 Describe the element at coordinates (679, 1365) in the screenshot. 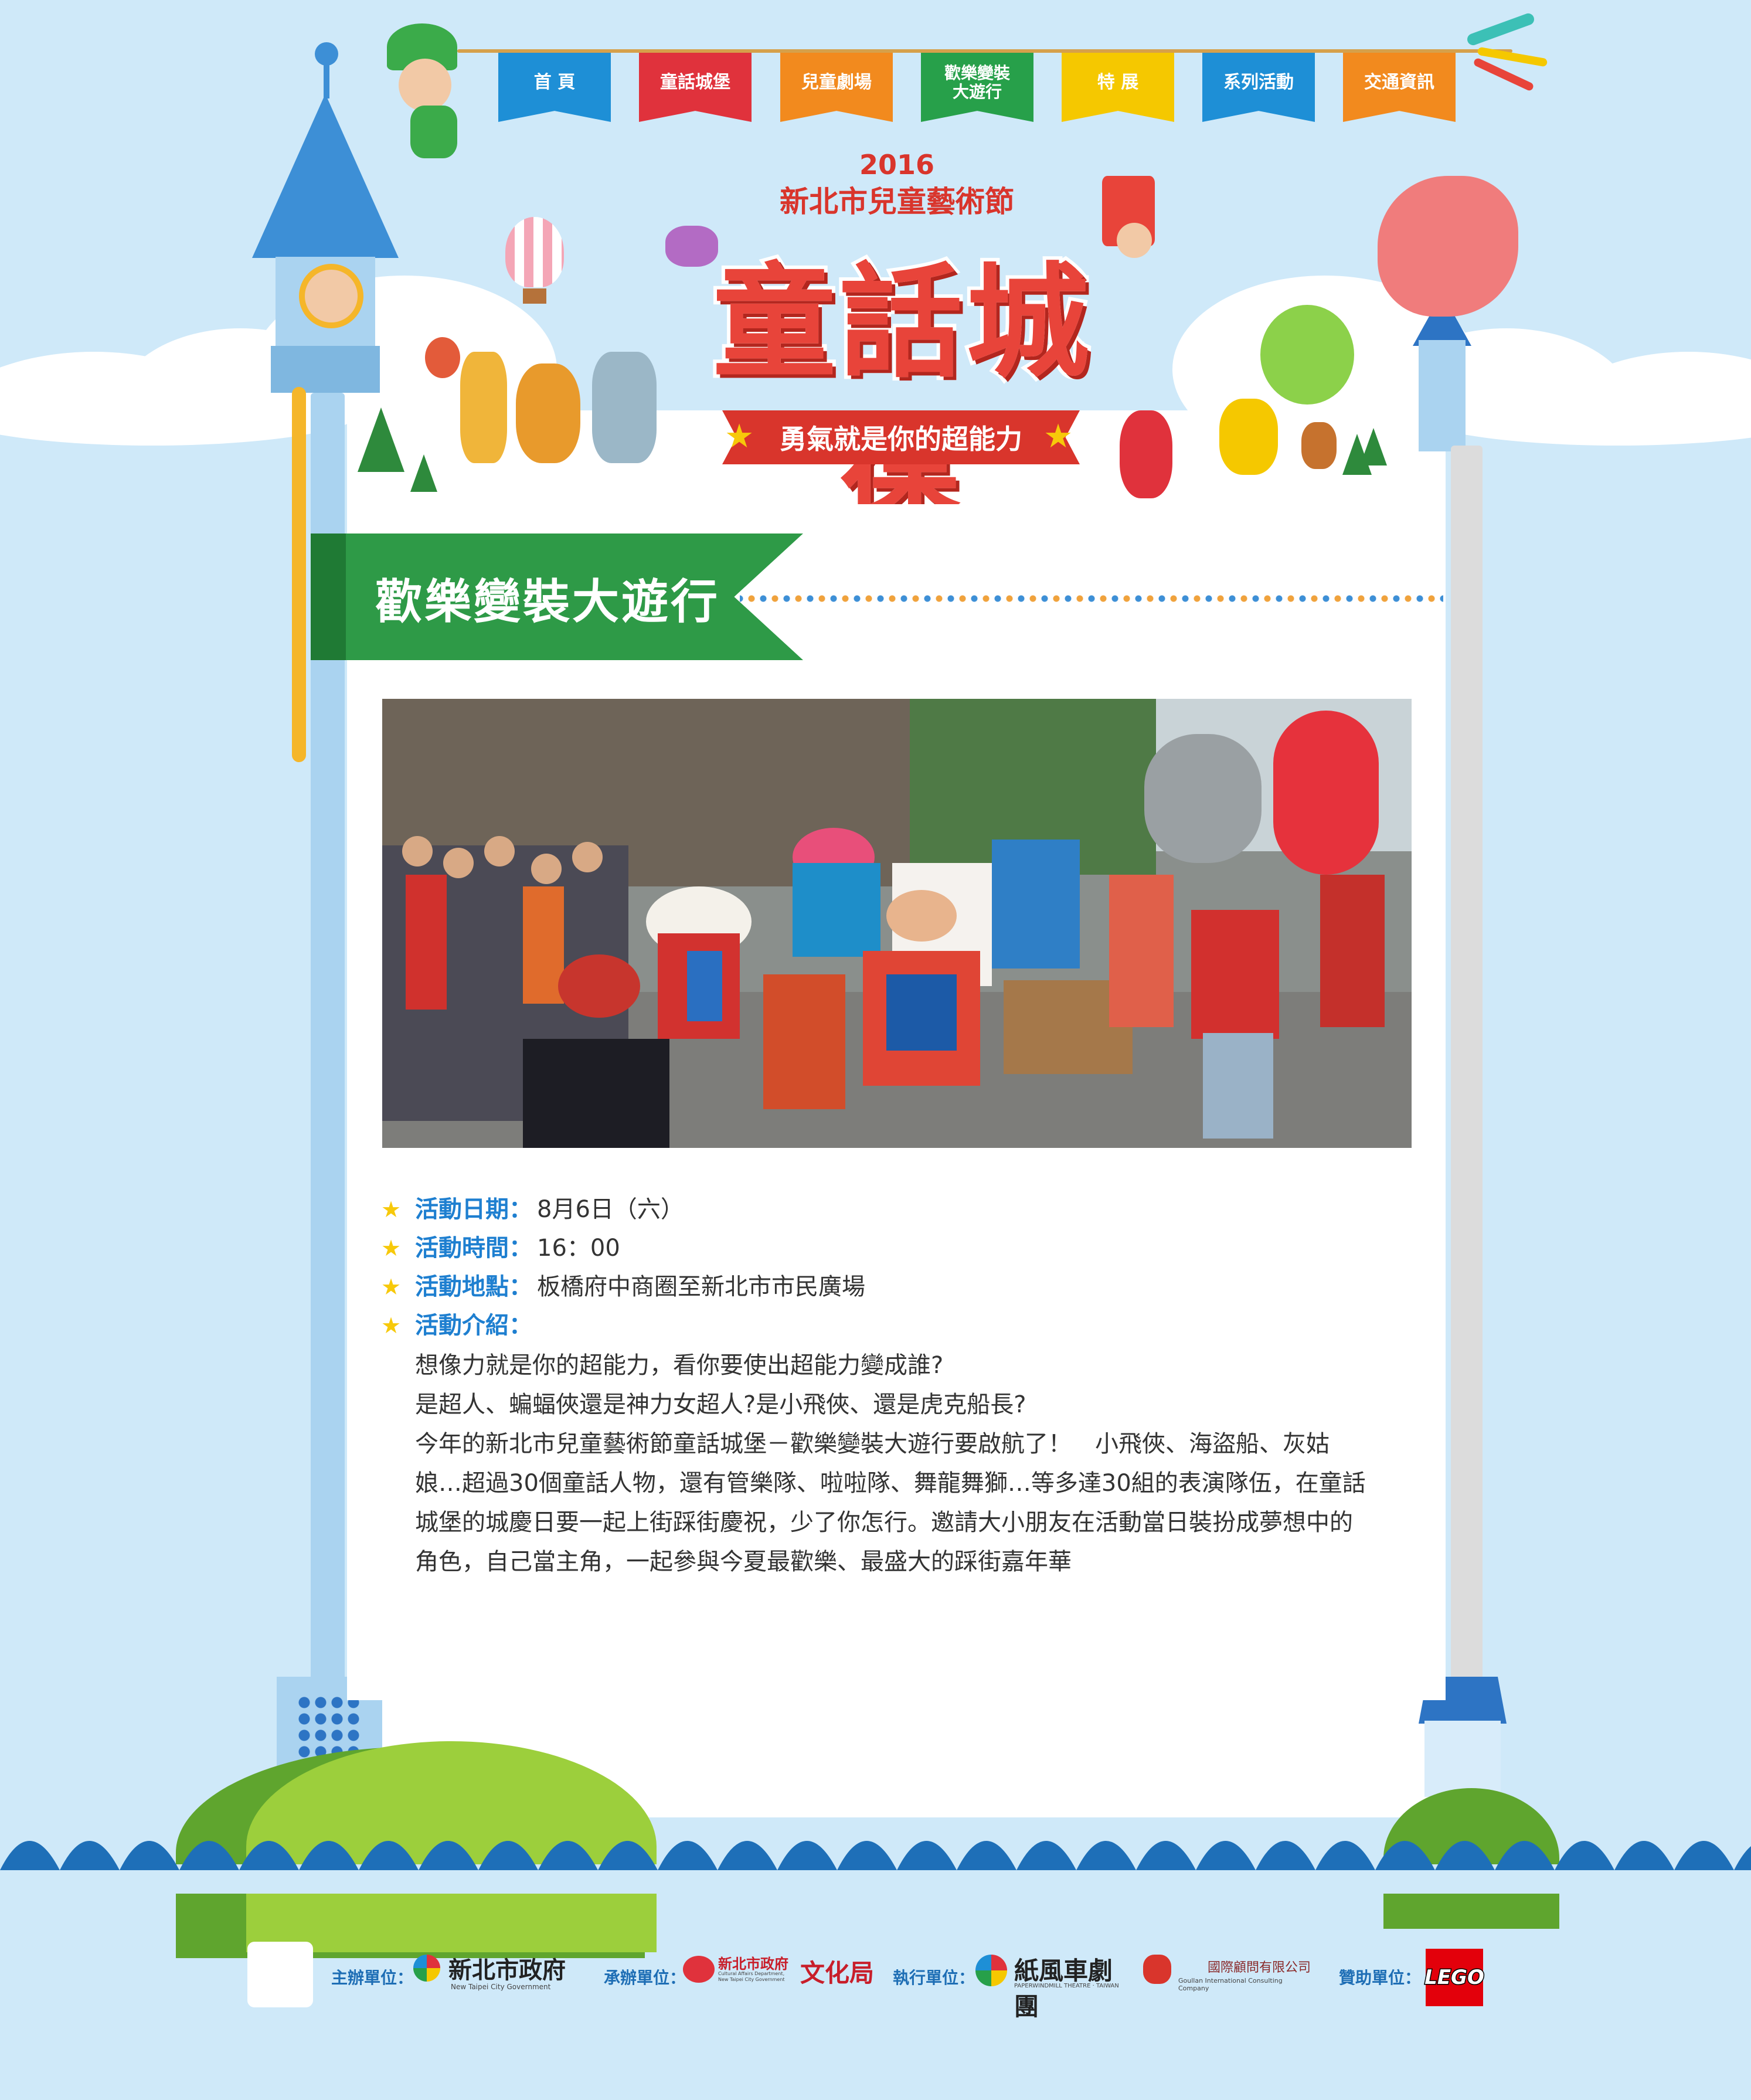

I see `description-line: 想像力就是你的超能力，看你要使出超能力變成誰?` at that location.